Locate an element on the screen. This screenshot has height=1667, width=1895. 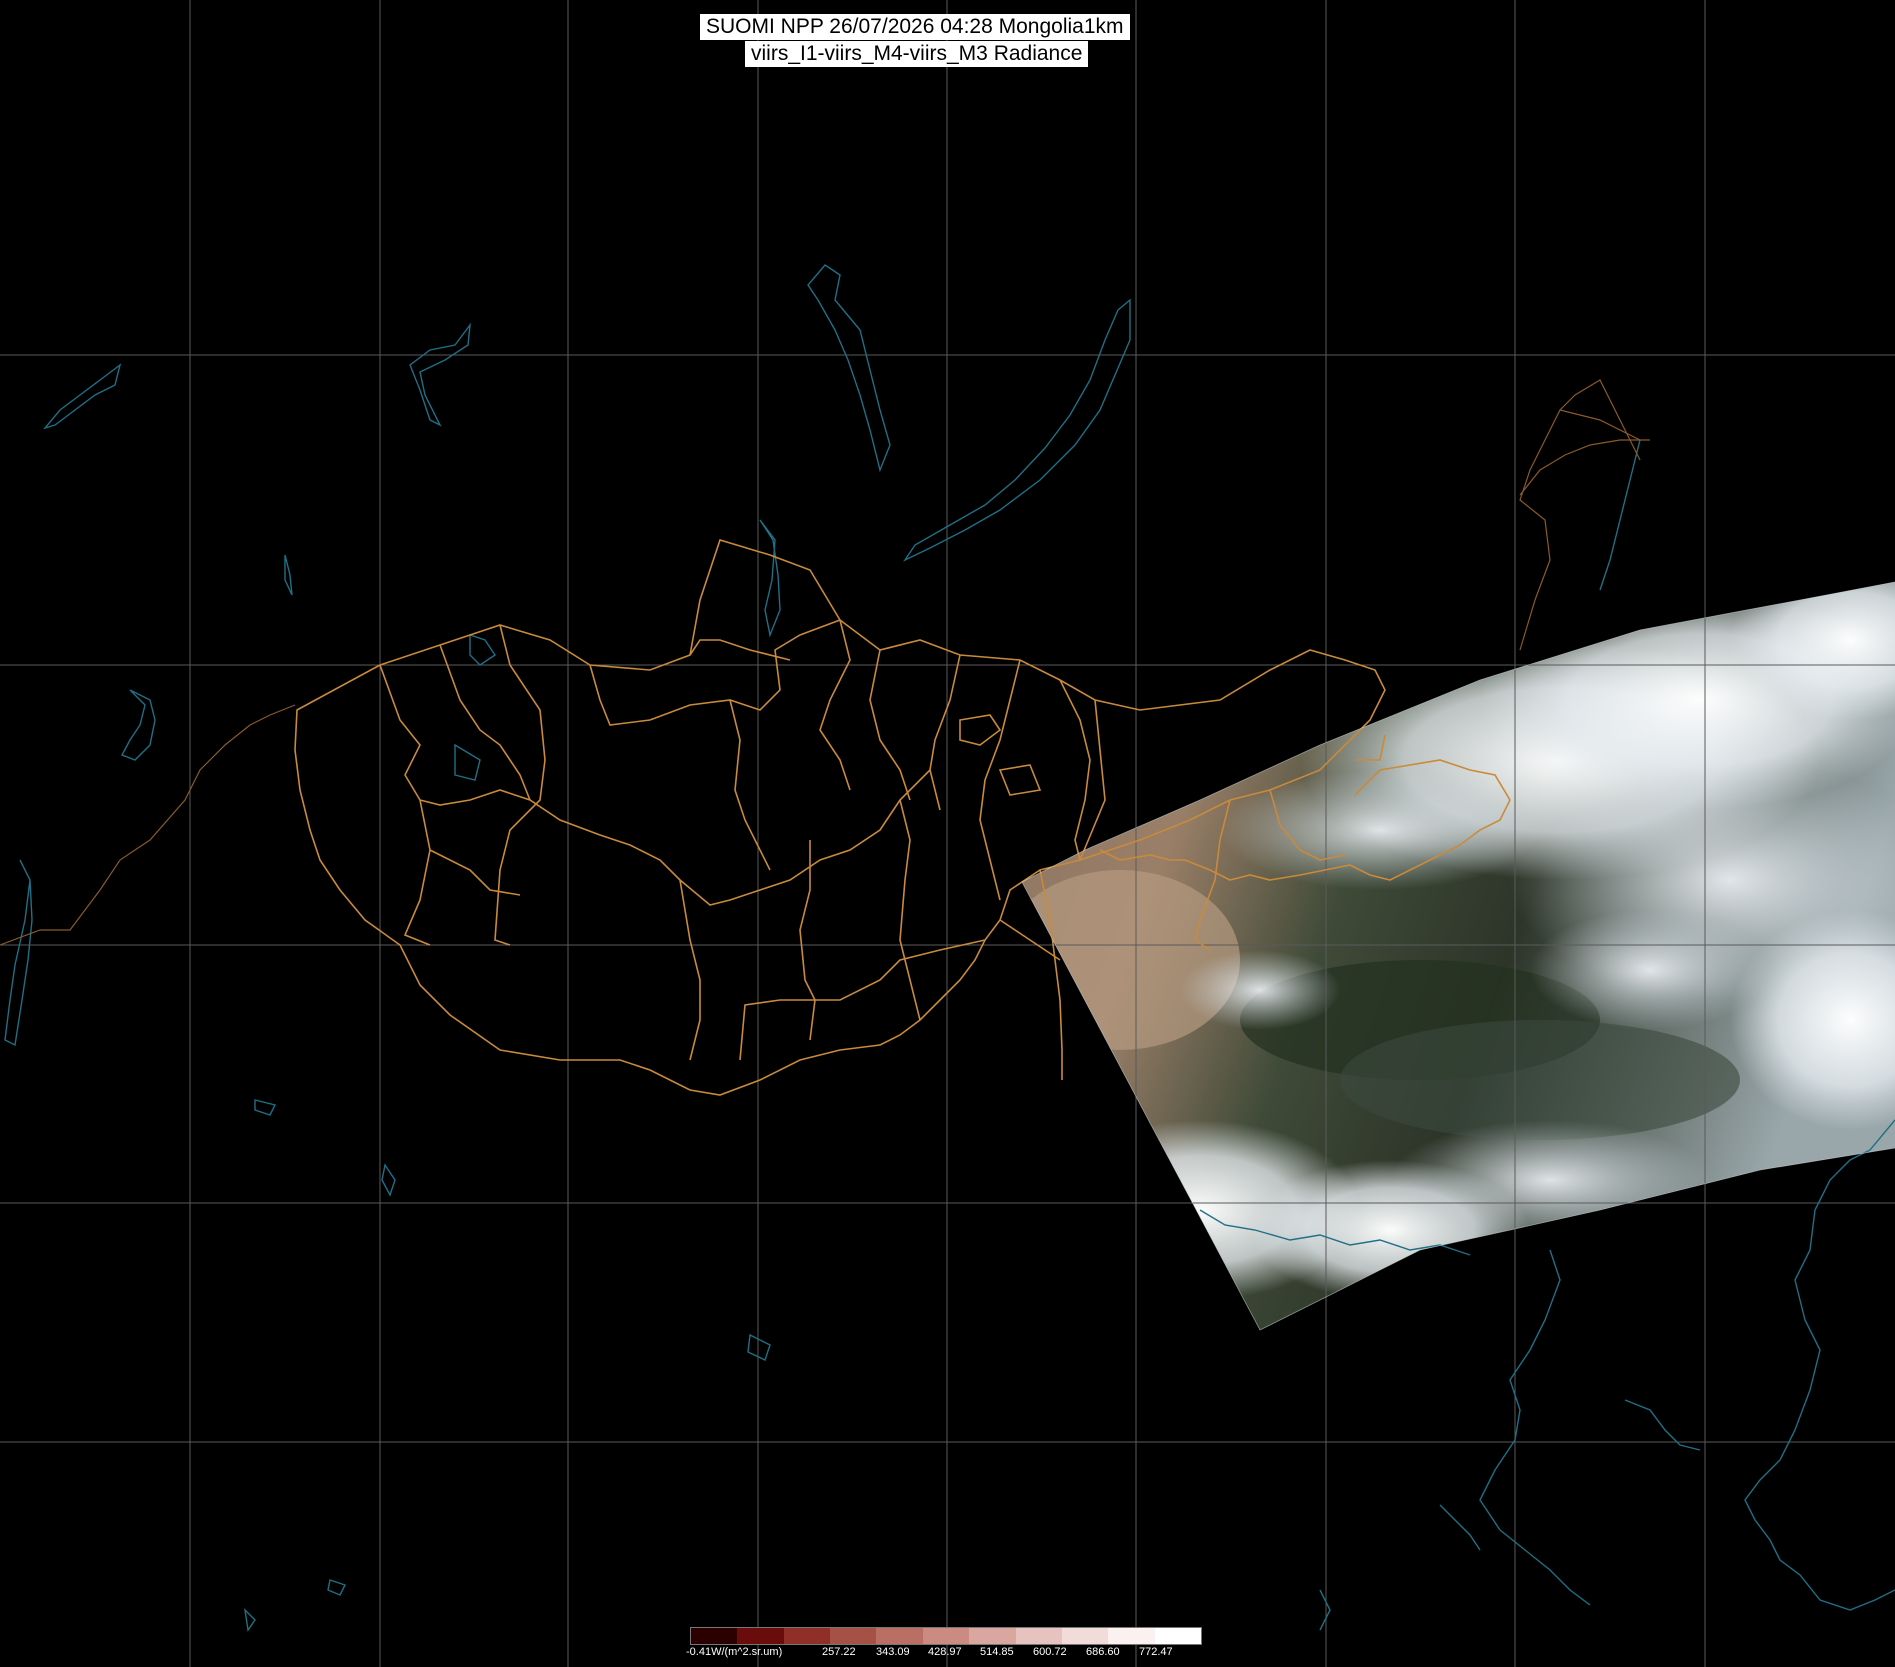
colorbar-tick-label: 686.60 is located at coordinates (1103, 1652).